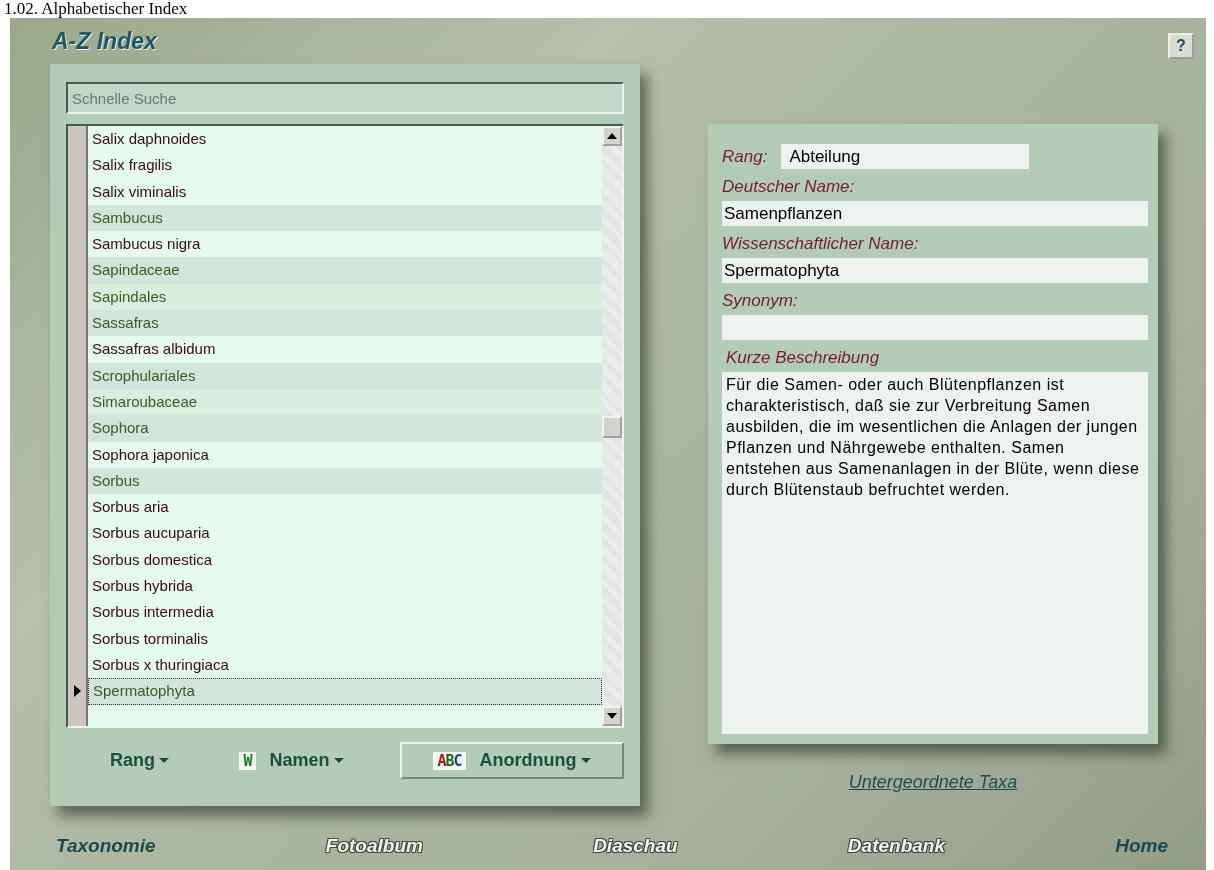 The height and width of the screenshot is (870, 1214). What do you see at coordinates (345, 375) in the screenshot?
I see `list-item: Scrophulariales` at bounding box center [345, 375].